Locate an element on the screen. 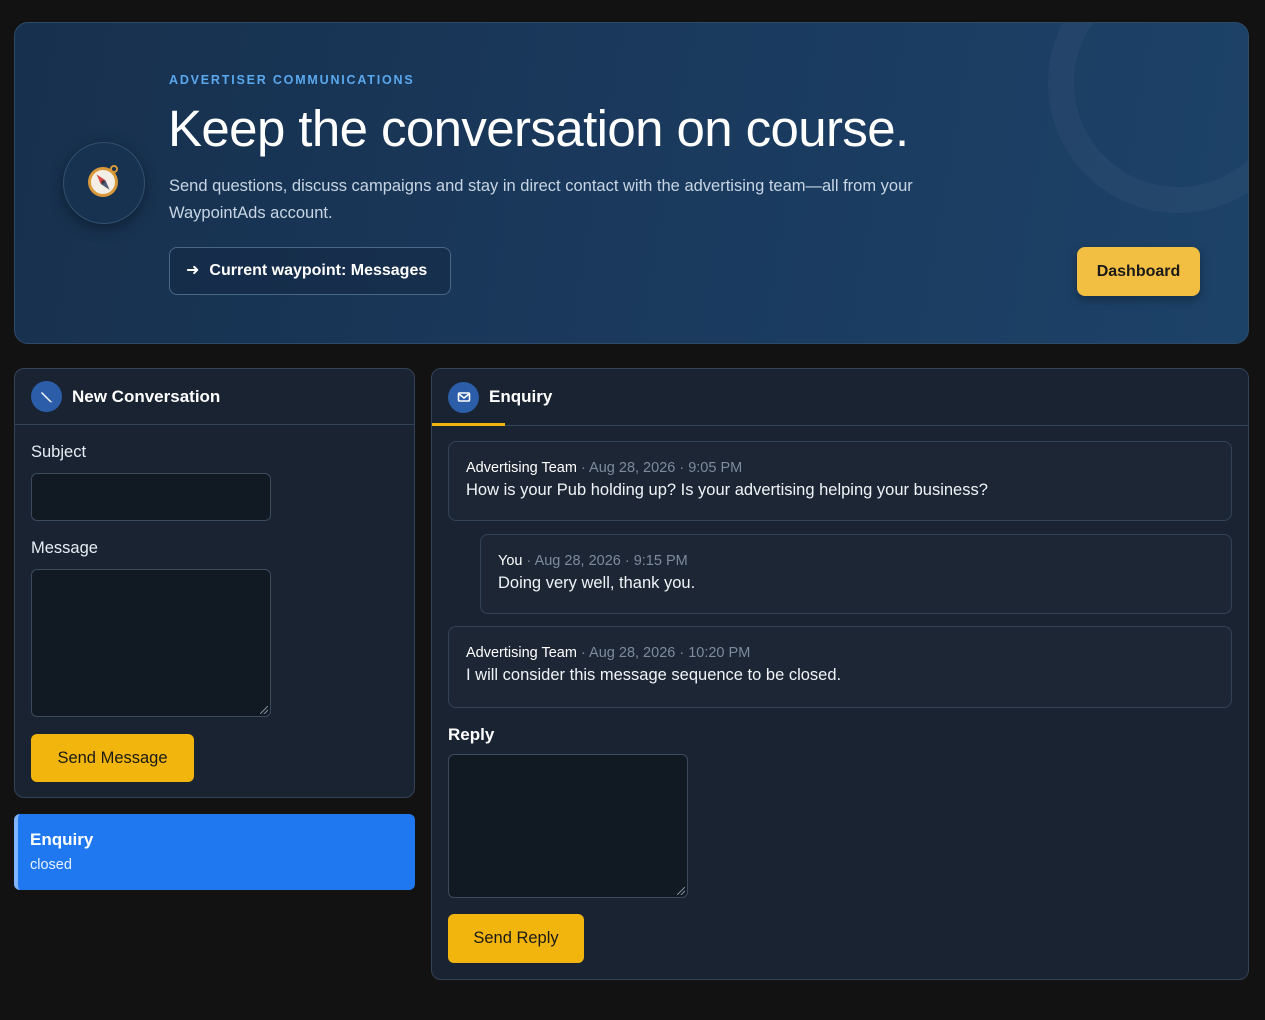  message-timestamp: Aug 28, 2026 · 9:15 PM is located at coordinates (611, 561).